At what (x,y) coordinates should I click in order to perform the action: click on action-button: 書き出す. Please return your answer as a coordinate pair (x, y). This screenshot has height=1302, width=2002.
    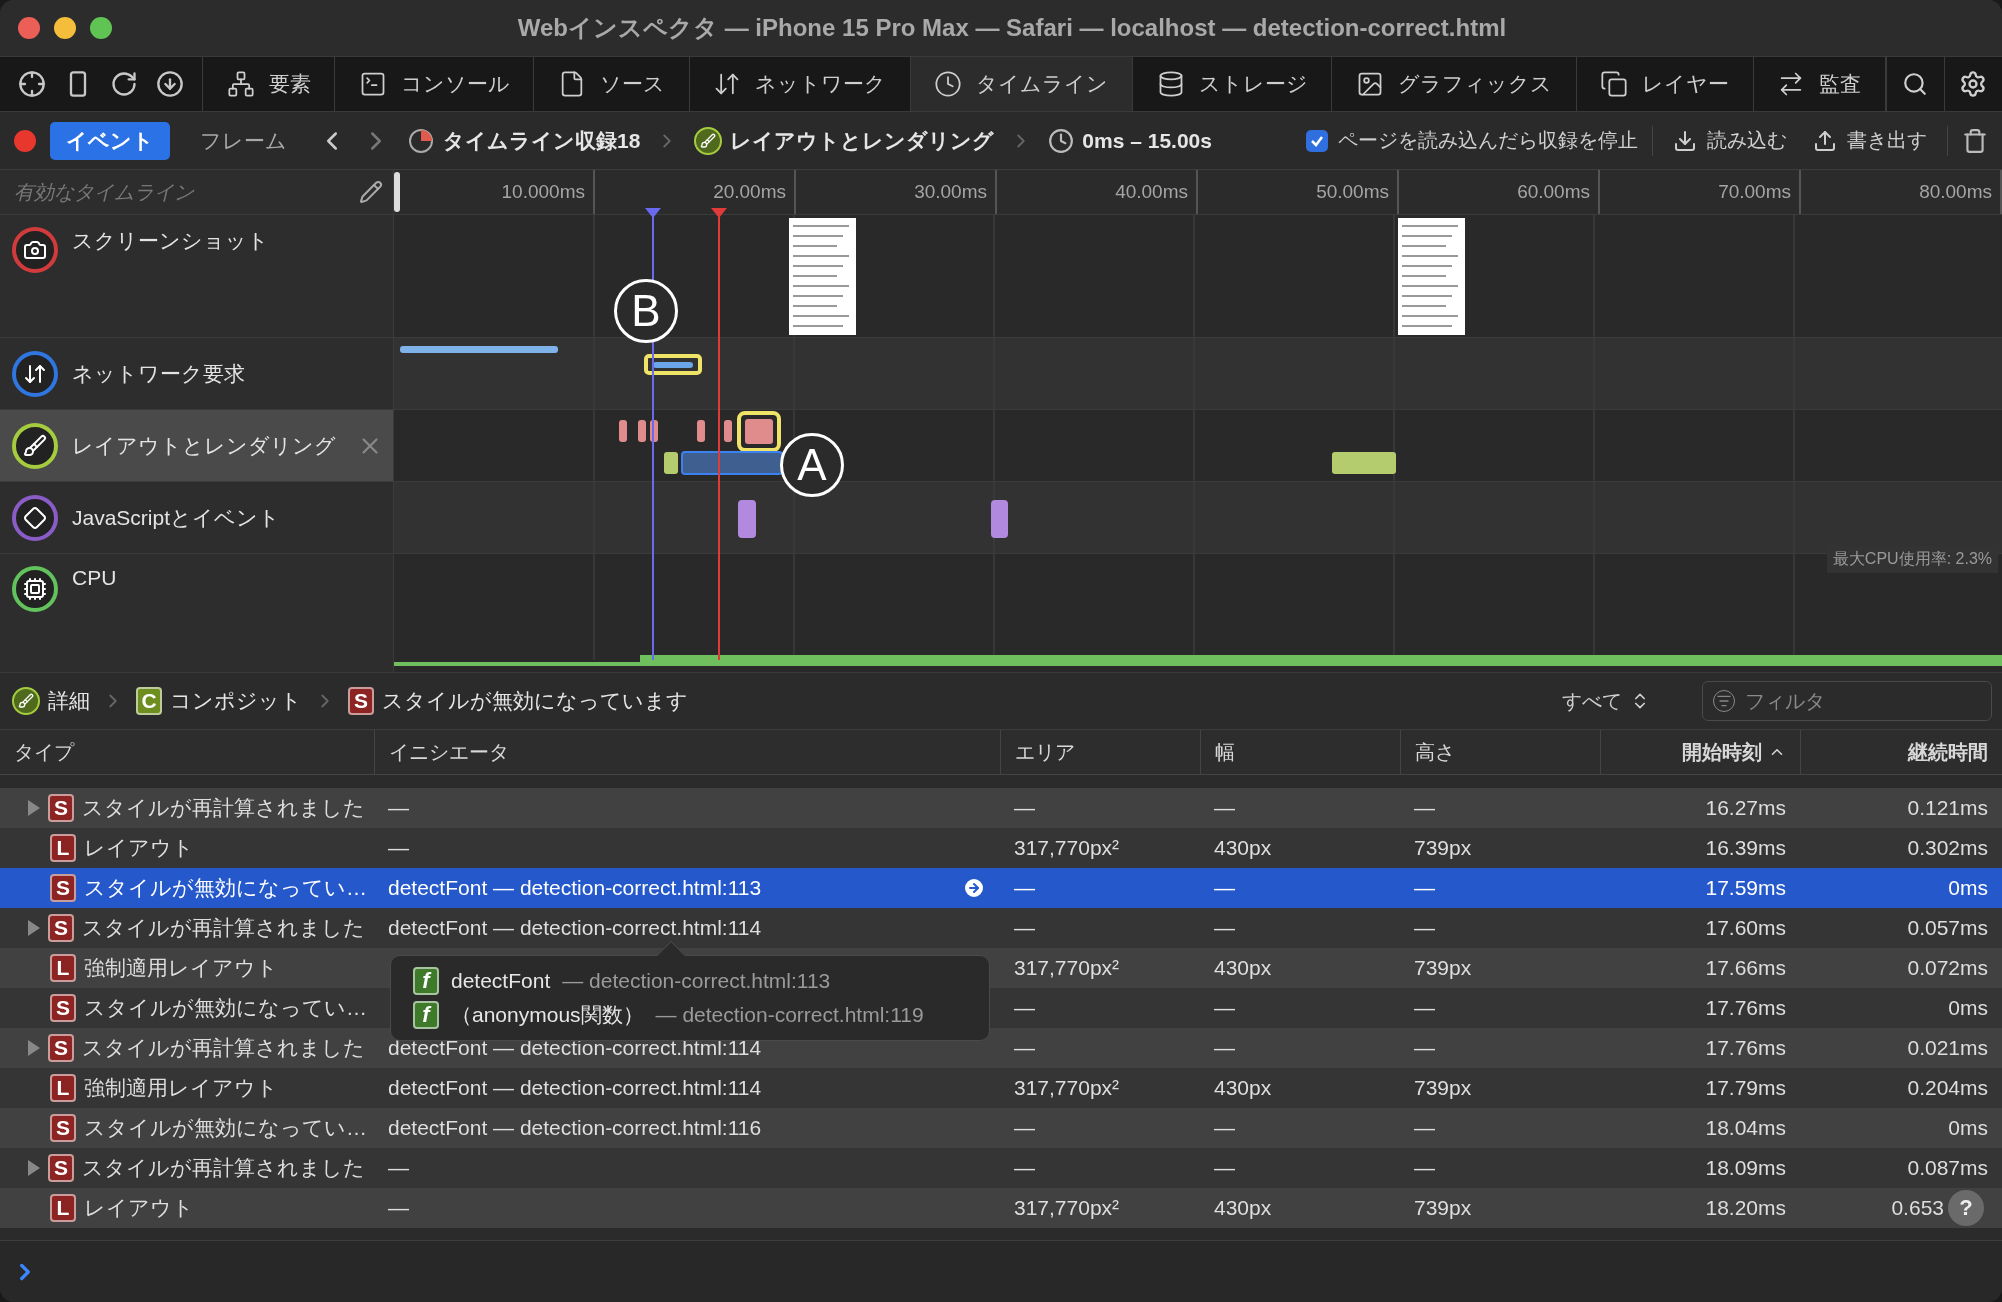
    Looking at the image, I should click on (1870, 140).